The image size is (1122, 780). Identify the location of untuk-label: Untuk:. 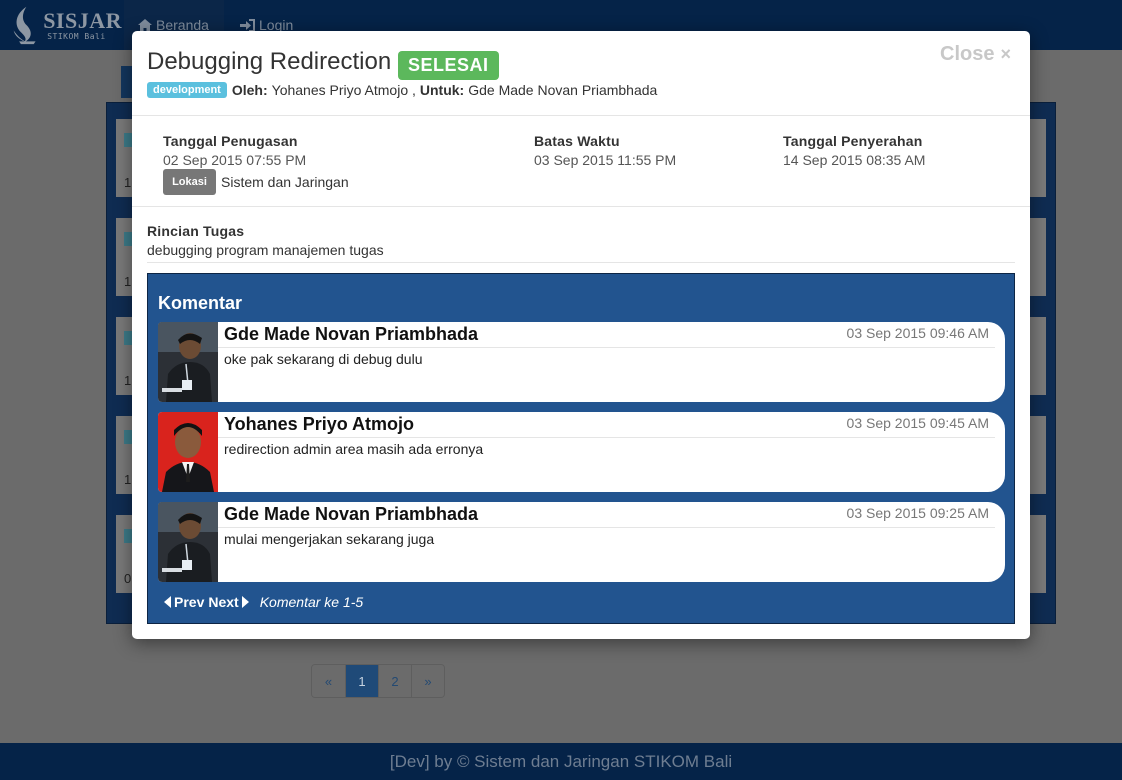
(442, 90).